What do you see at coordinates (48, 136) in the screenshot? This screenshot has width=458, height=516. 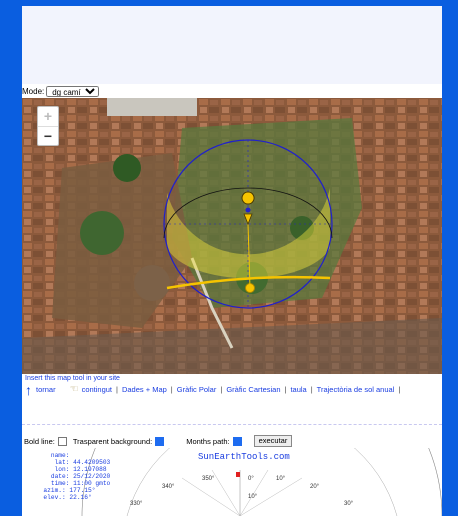 I see `zoom-out-button: −` at bounding box center [48, 136].